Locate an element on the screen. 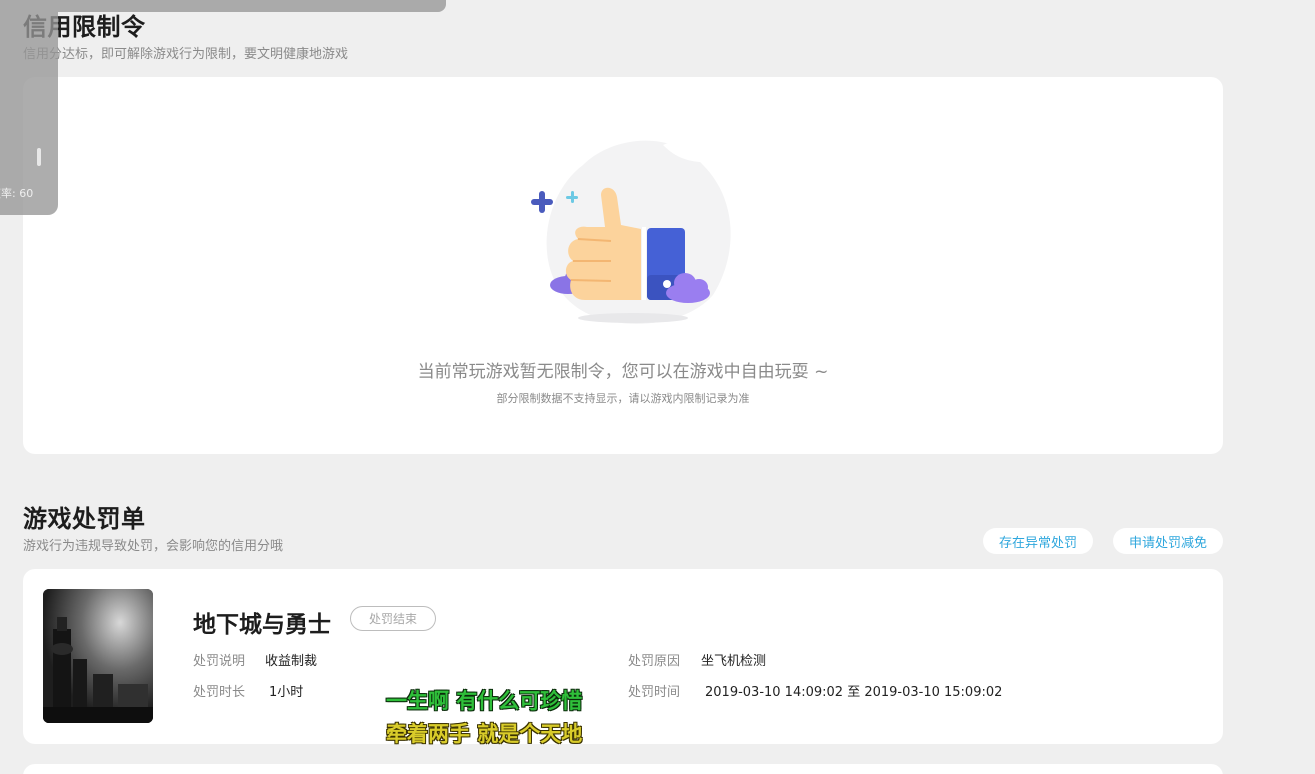 The width and height of the screenshot is (1315, 774). overlay-top-bar is located at coordinates (252, 6).